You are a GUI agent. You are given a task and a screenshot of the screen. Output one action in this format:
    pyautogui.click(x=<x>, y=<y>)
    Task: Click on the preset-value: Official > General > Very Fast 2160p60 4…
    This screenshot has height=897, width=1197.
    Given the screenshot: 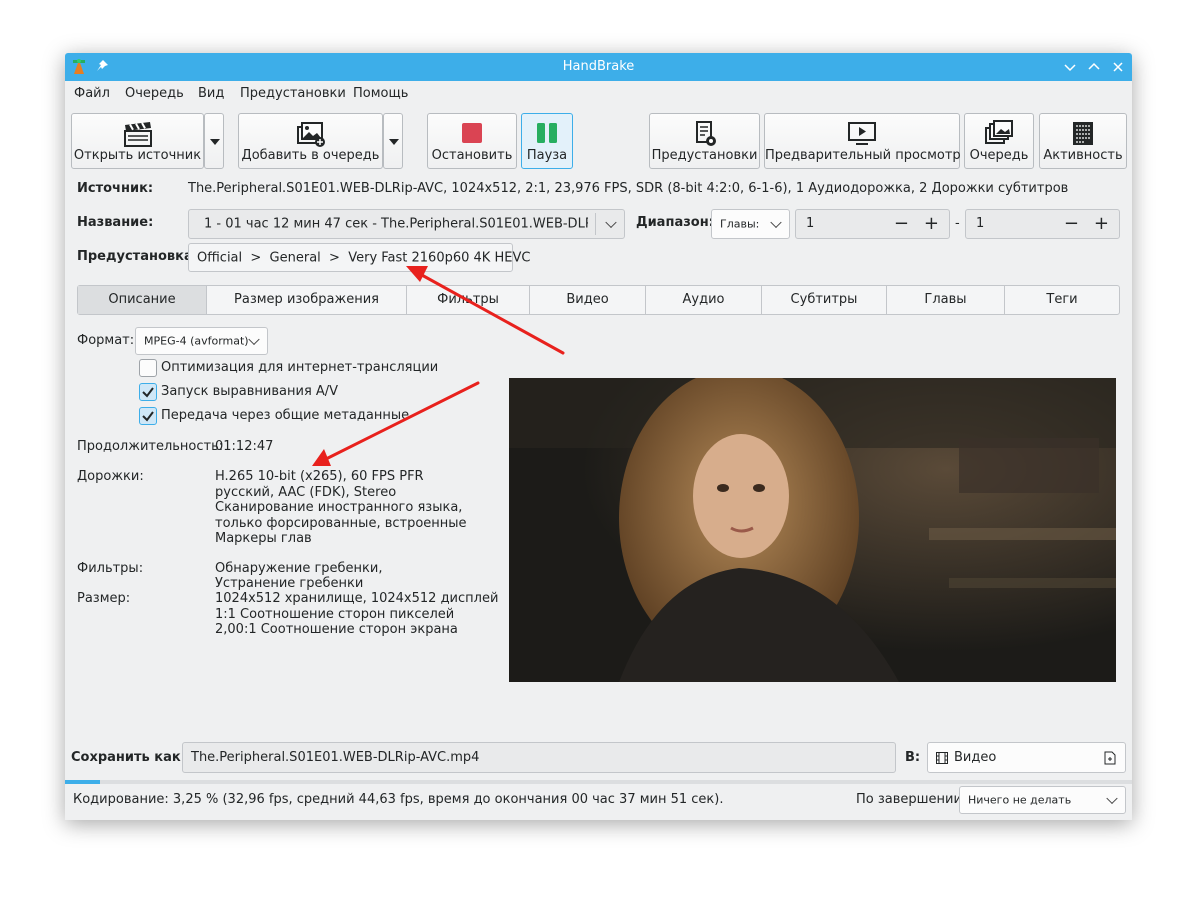 What is the action you would take?
    pyautogui.click(x=364, y=257)
    